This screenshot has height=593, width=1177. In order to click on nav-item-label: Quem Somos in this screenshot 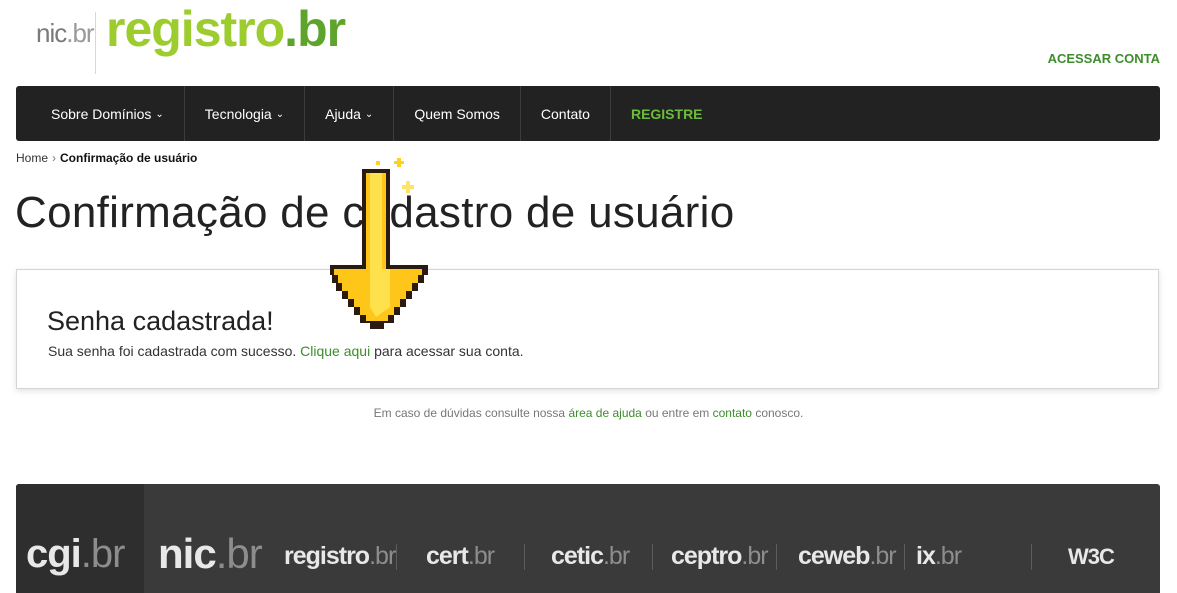, I will do `click(457, 113)`.